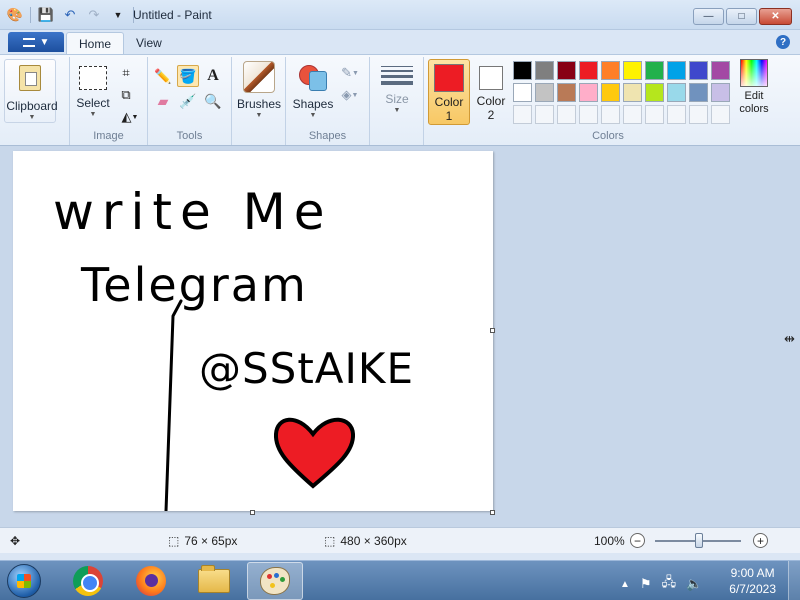 This screenshot has height=600, width=800. What do you see at coordinates (149, 43) in the screenshot?
I see `tab-view: View` at bounding box center [149, 43].